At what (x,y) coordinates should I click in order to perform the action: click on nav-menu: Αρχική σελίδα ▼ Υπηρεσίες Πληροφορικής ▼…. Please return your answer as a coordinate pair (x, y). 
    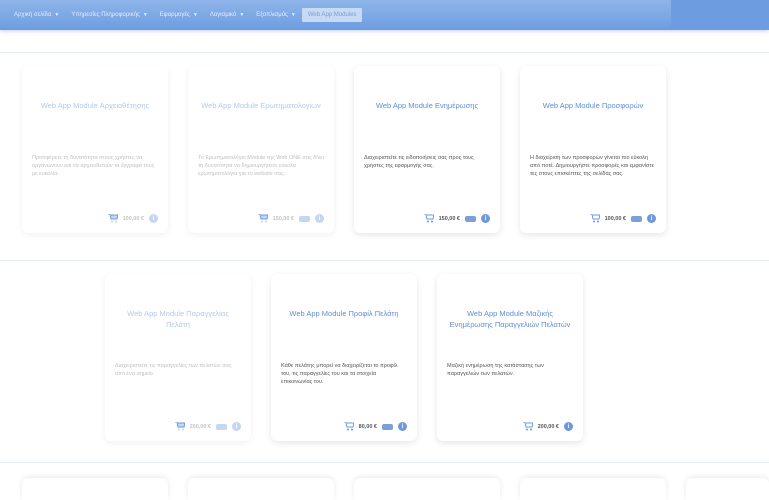
    Looking at the image, I should click on (185, 15).